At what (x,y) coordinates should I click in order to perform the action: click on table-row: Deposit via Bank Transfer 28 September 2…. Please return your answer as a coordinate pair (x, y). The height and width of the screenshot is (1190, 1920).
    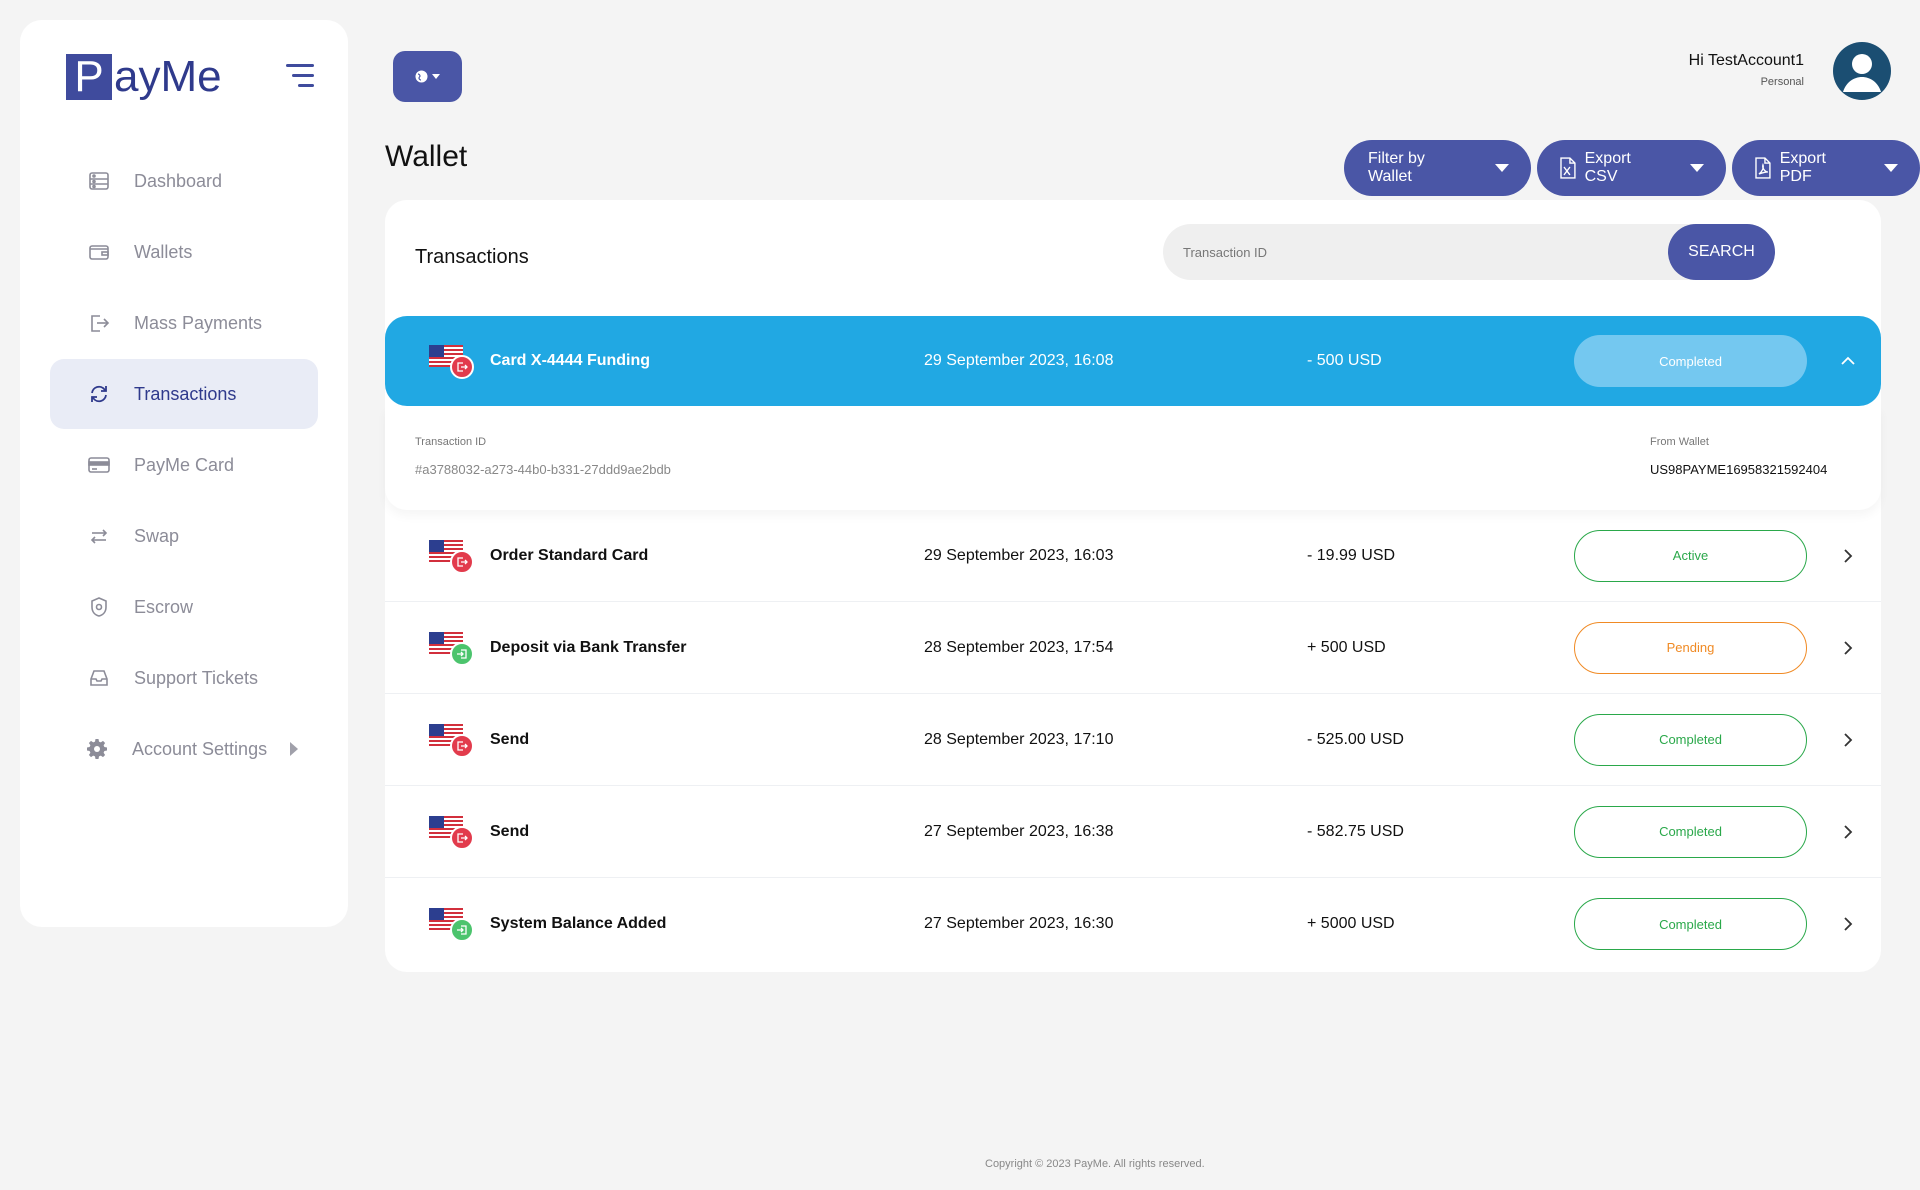
    Looking at the image, I should click on (1133, 648).